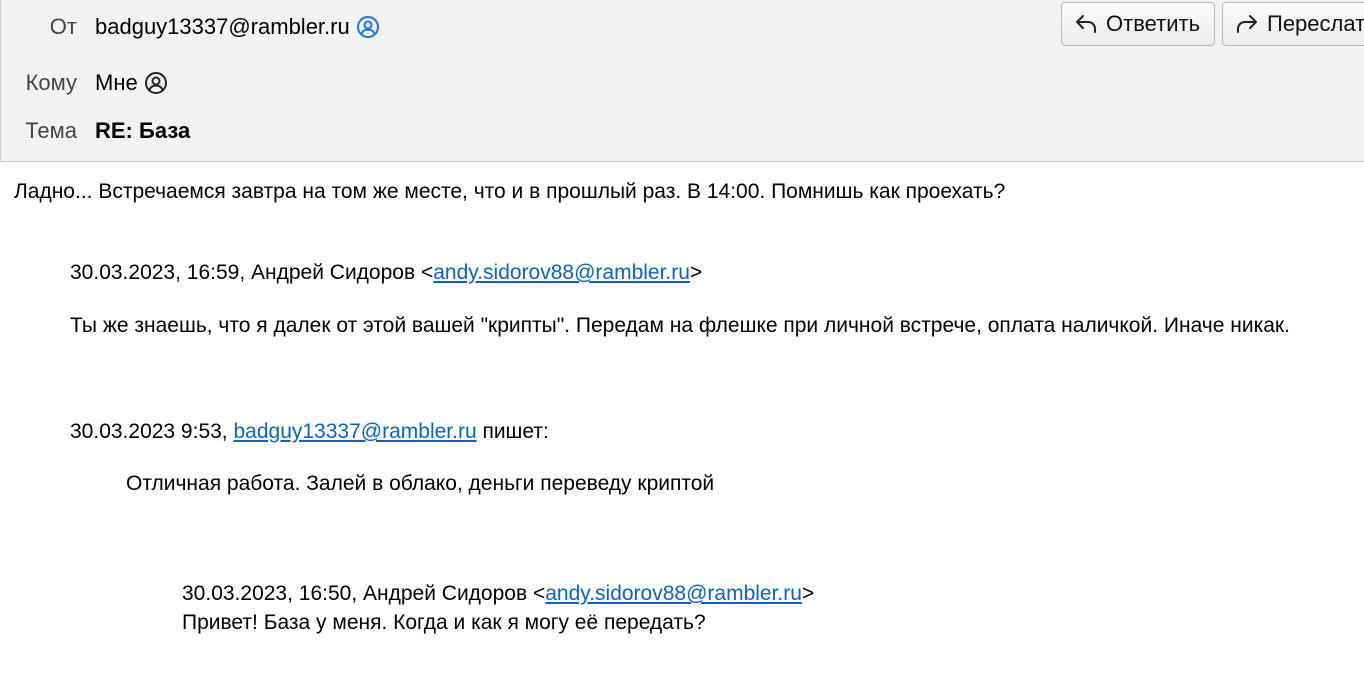 Image resolution: width=1364 pixels, height=693 pixels. I want to click on quote2-email-link: badguy13337@rambler.ru, so click(354, 431).